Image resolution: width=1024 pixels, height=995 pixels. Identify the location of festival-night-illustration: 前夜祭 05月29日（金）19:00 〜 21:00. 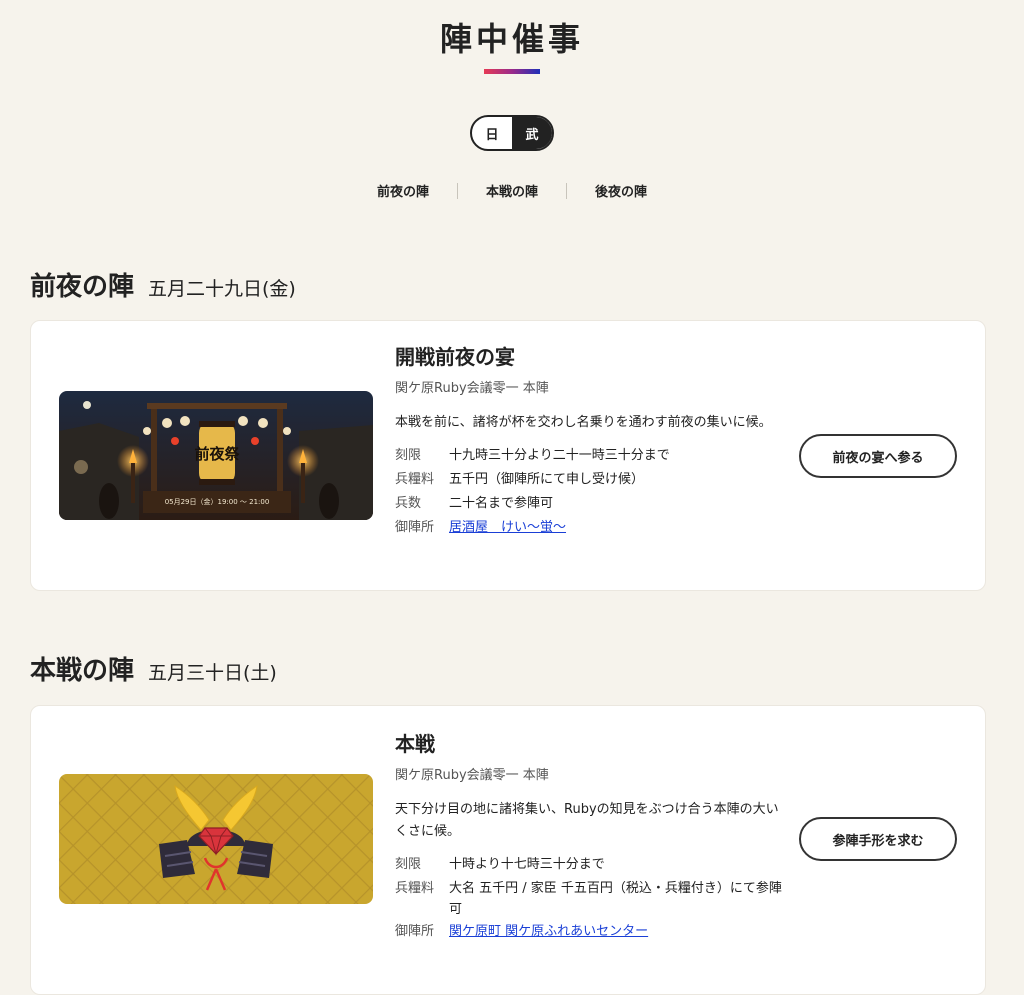
(216, 455).